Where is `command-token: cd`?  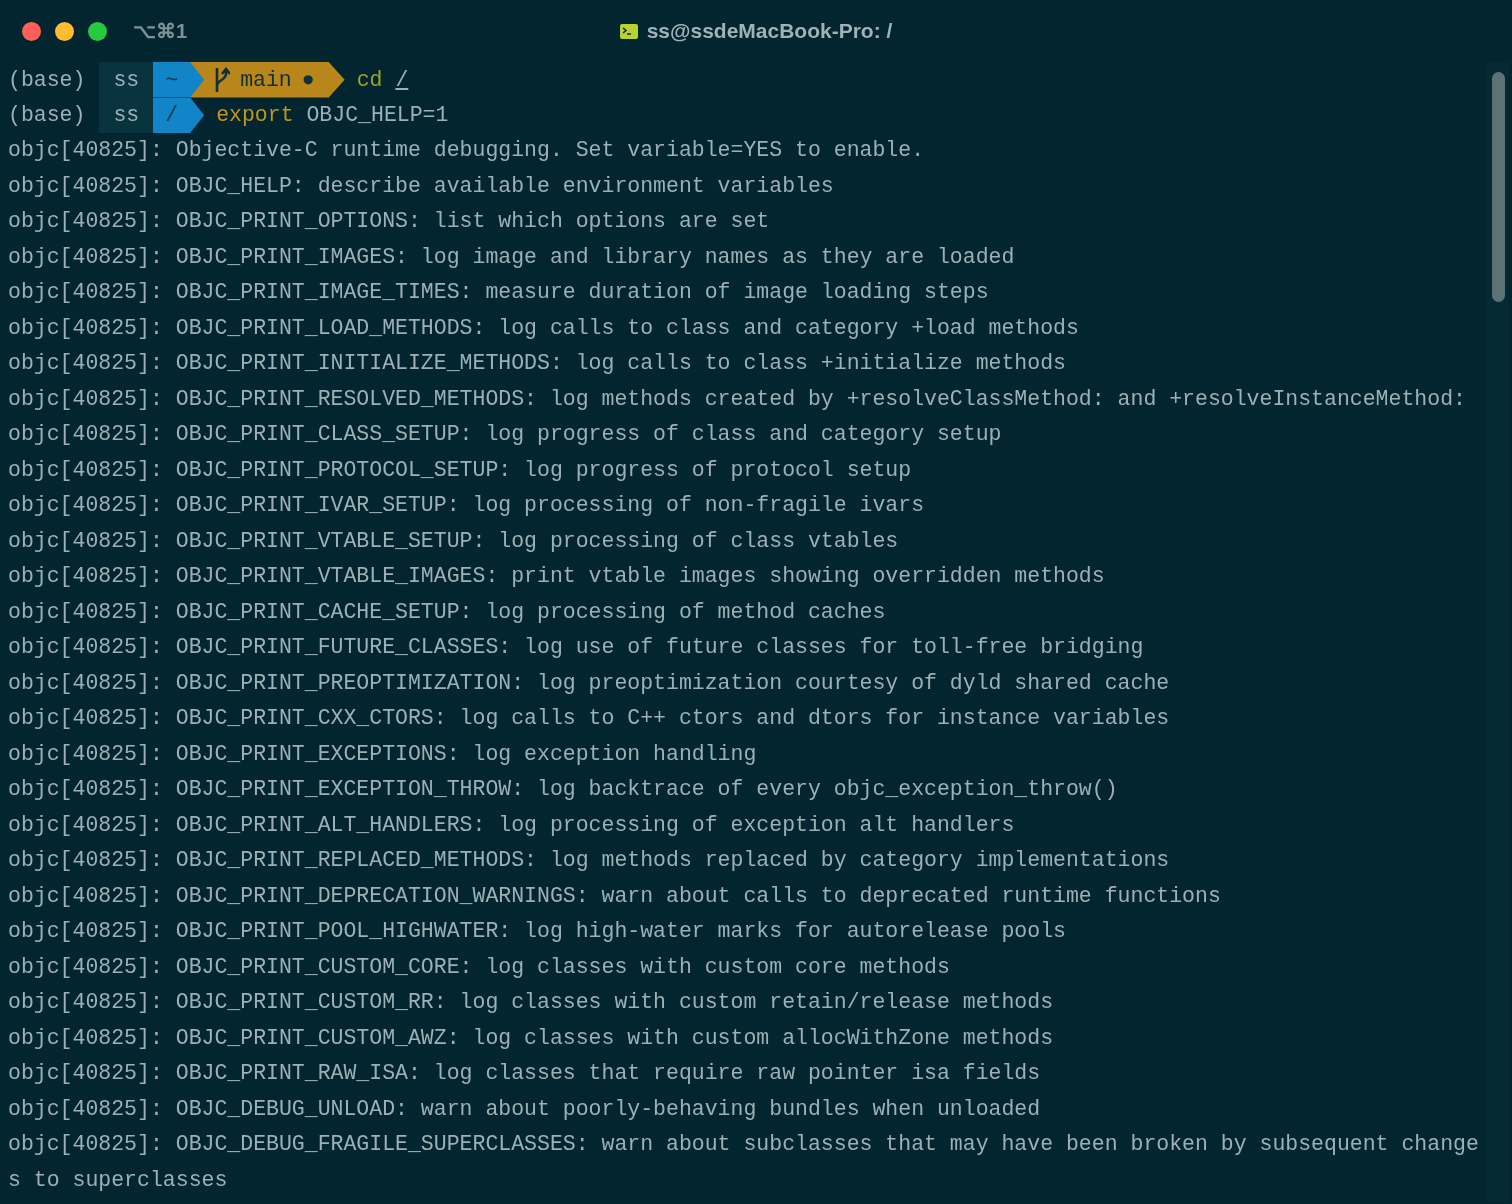 command-token: cd is located at coordinates (369, 79).